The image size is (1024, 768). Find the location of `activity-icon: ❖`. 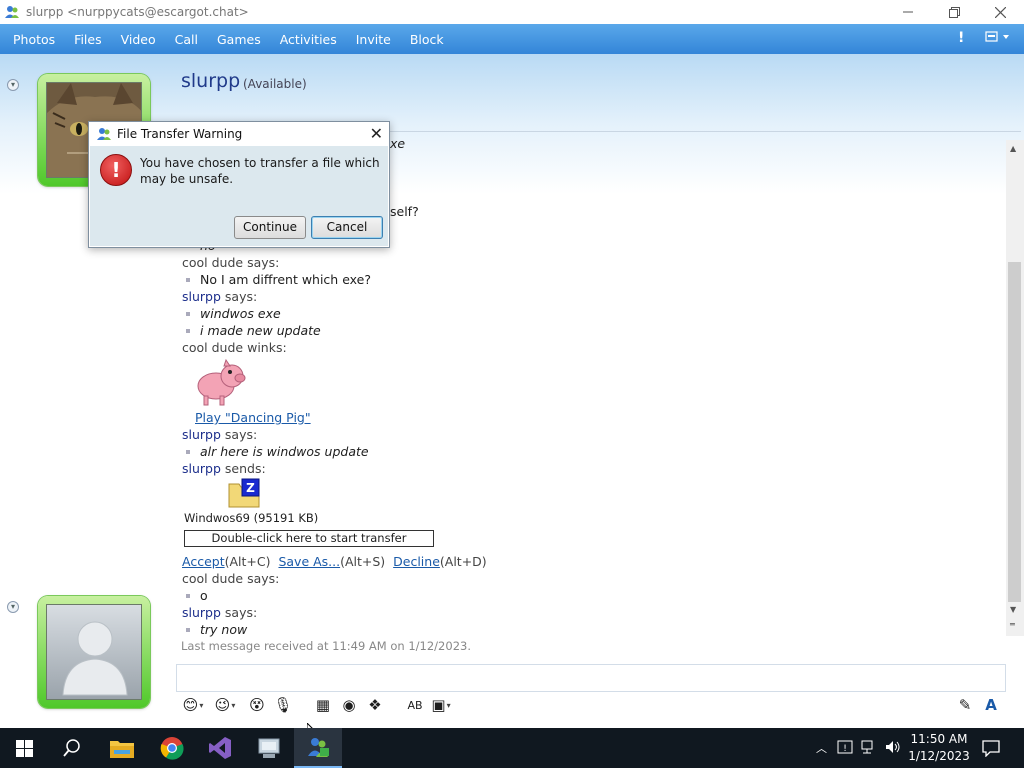

activity-icon: ❖ is located at coordinates (375, 705).